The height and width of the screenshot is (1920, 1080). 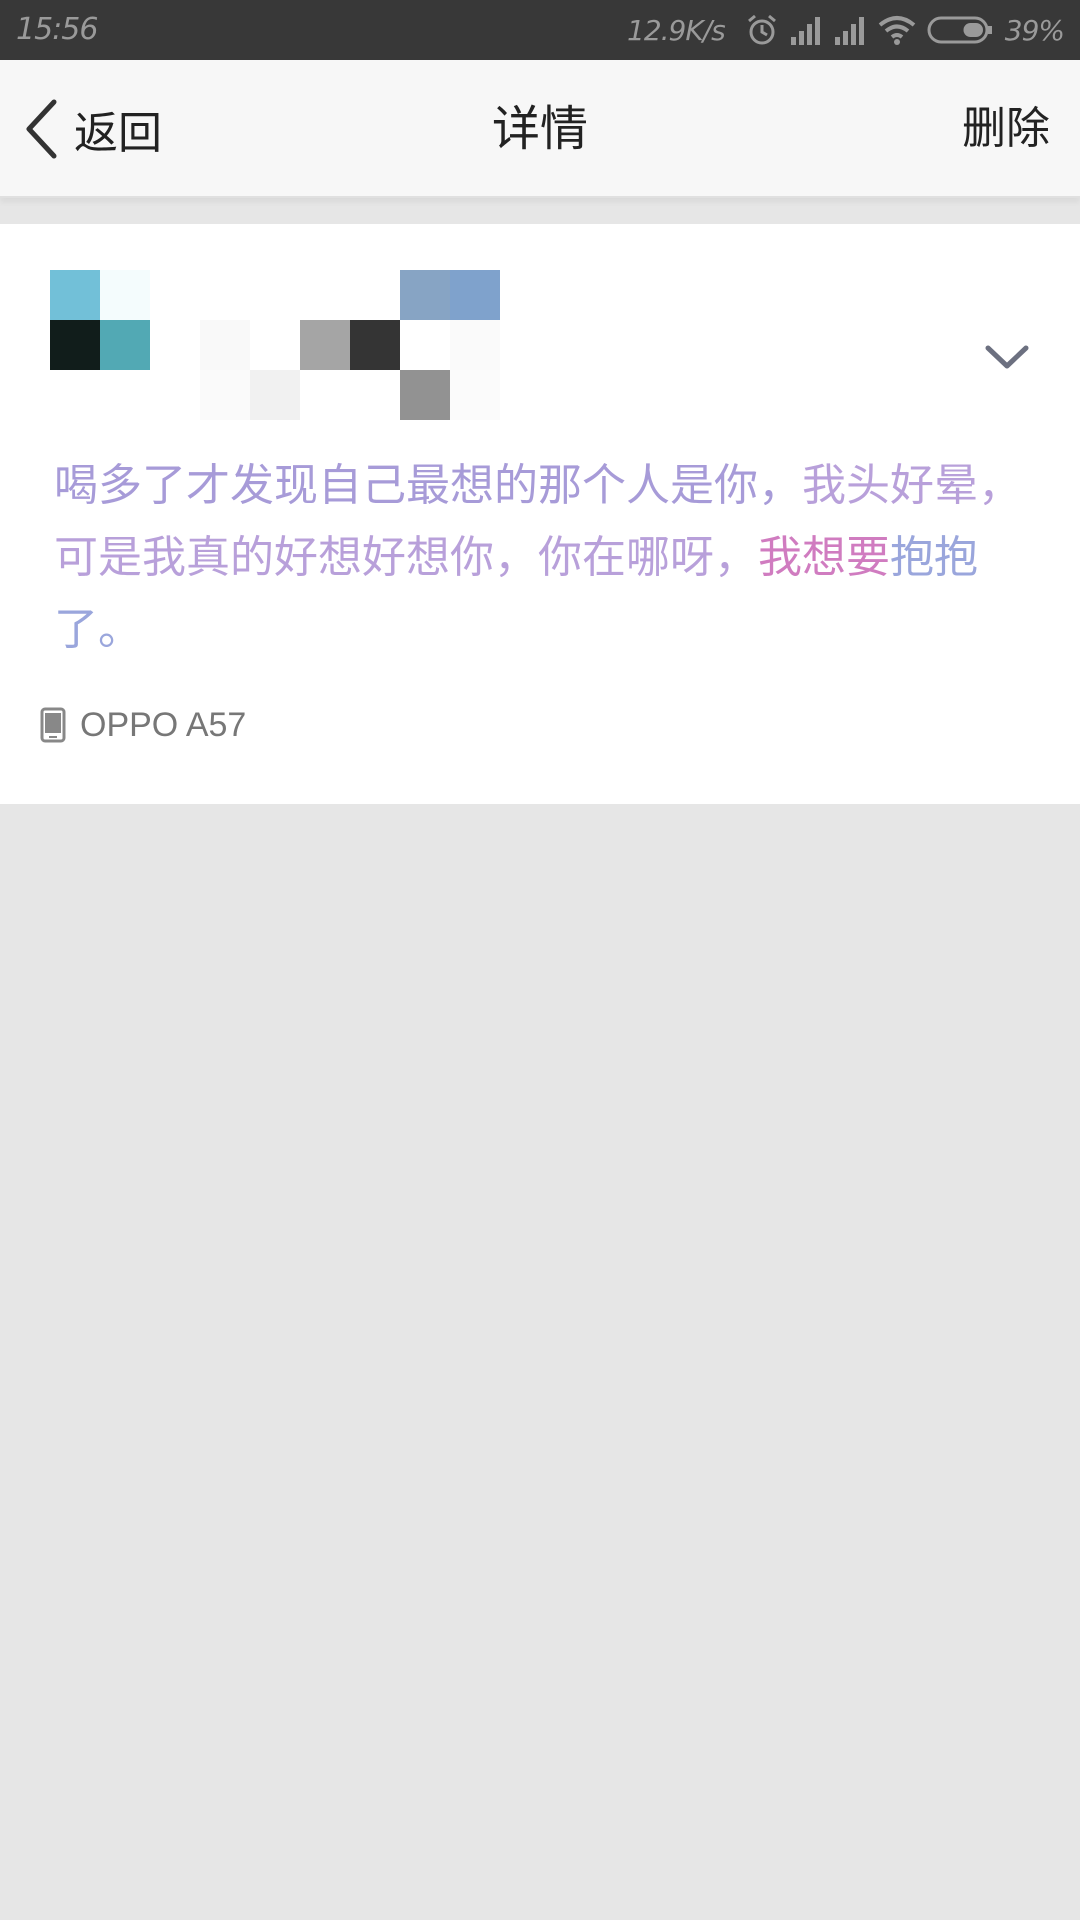 I want to click on status-bar: 15:56 12.9K/s 39%, so click(x=540, y=30).